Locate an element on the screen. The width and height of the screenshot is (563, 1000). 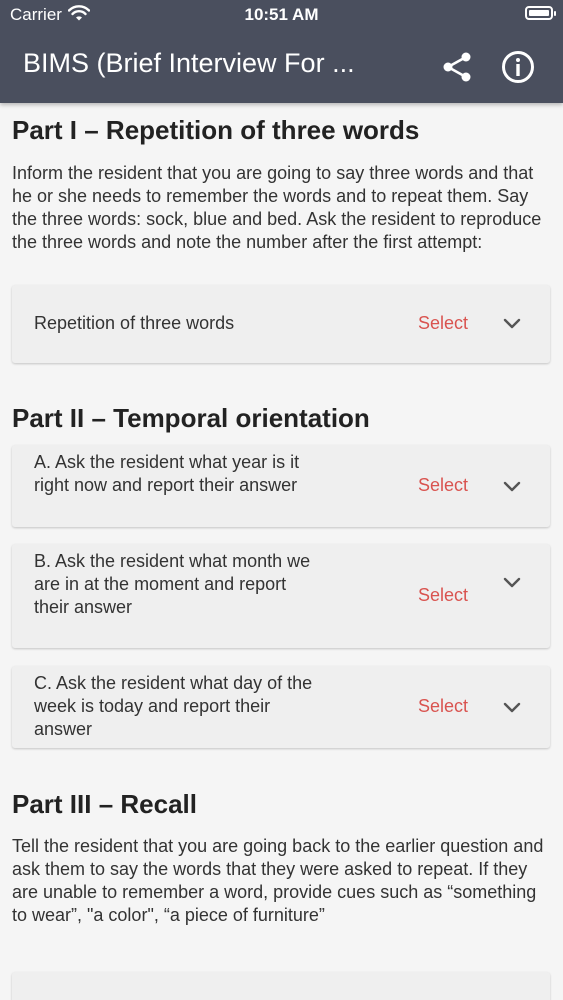
clock: 10:51 AM is located at coordinates (281, 14).